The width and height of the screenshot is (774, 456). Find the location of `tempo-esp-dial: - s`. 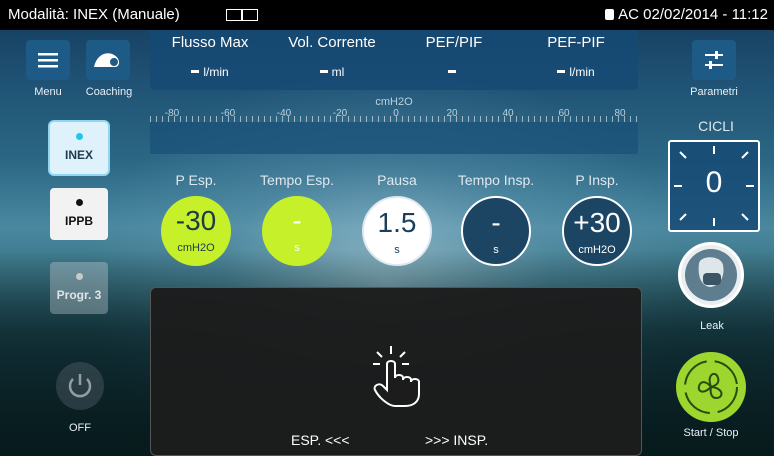

tempo-esp-dial: - s is located at coordinates (297, 231).